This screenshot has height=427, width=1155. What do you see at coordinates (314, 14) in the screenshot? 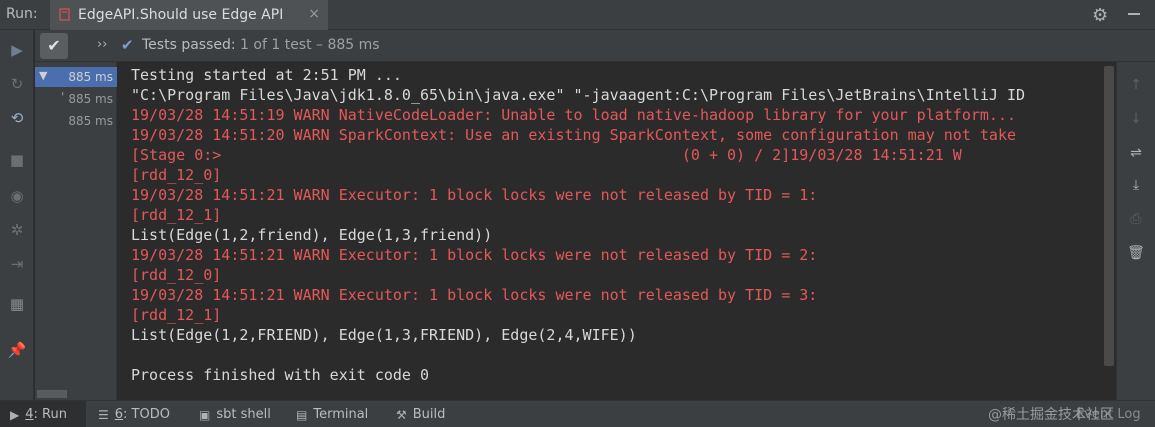
I see `close-icon: ×` at bounding box center [314, 14].